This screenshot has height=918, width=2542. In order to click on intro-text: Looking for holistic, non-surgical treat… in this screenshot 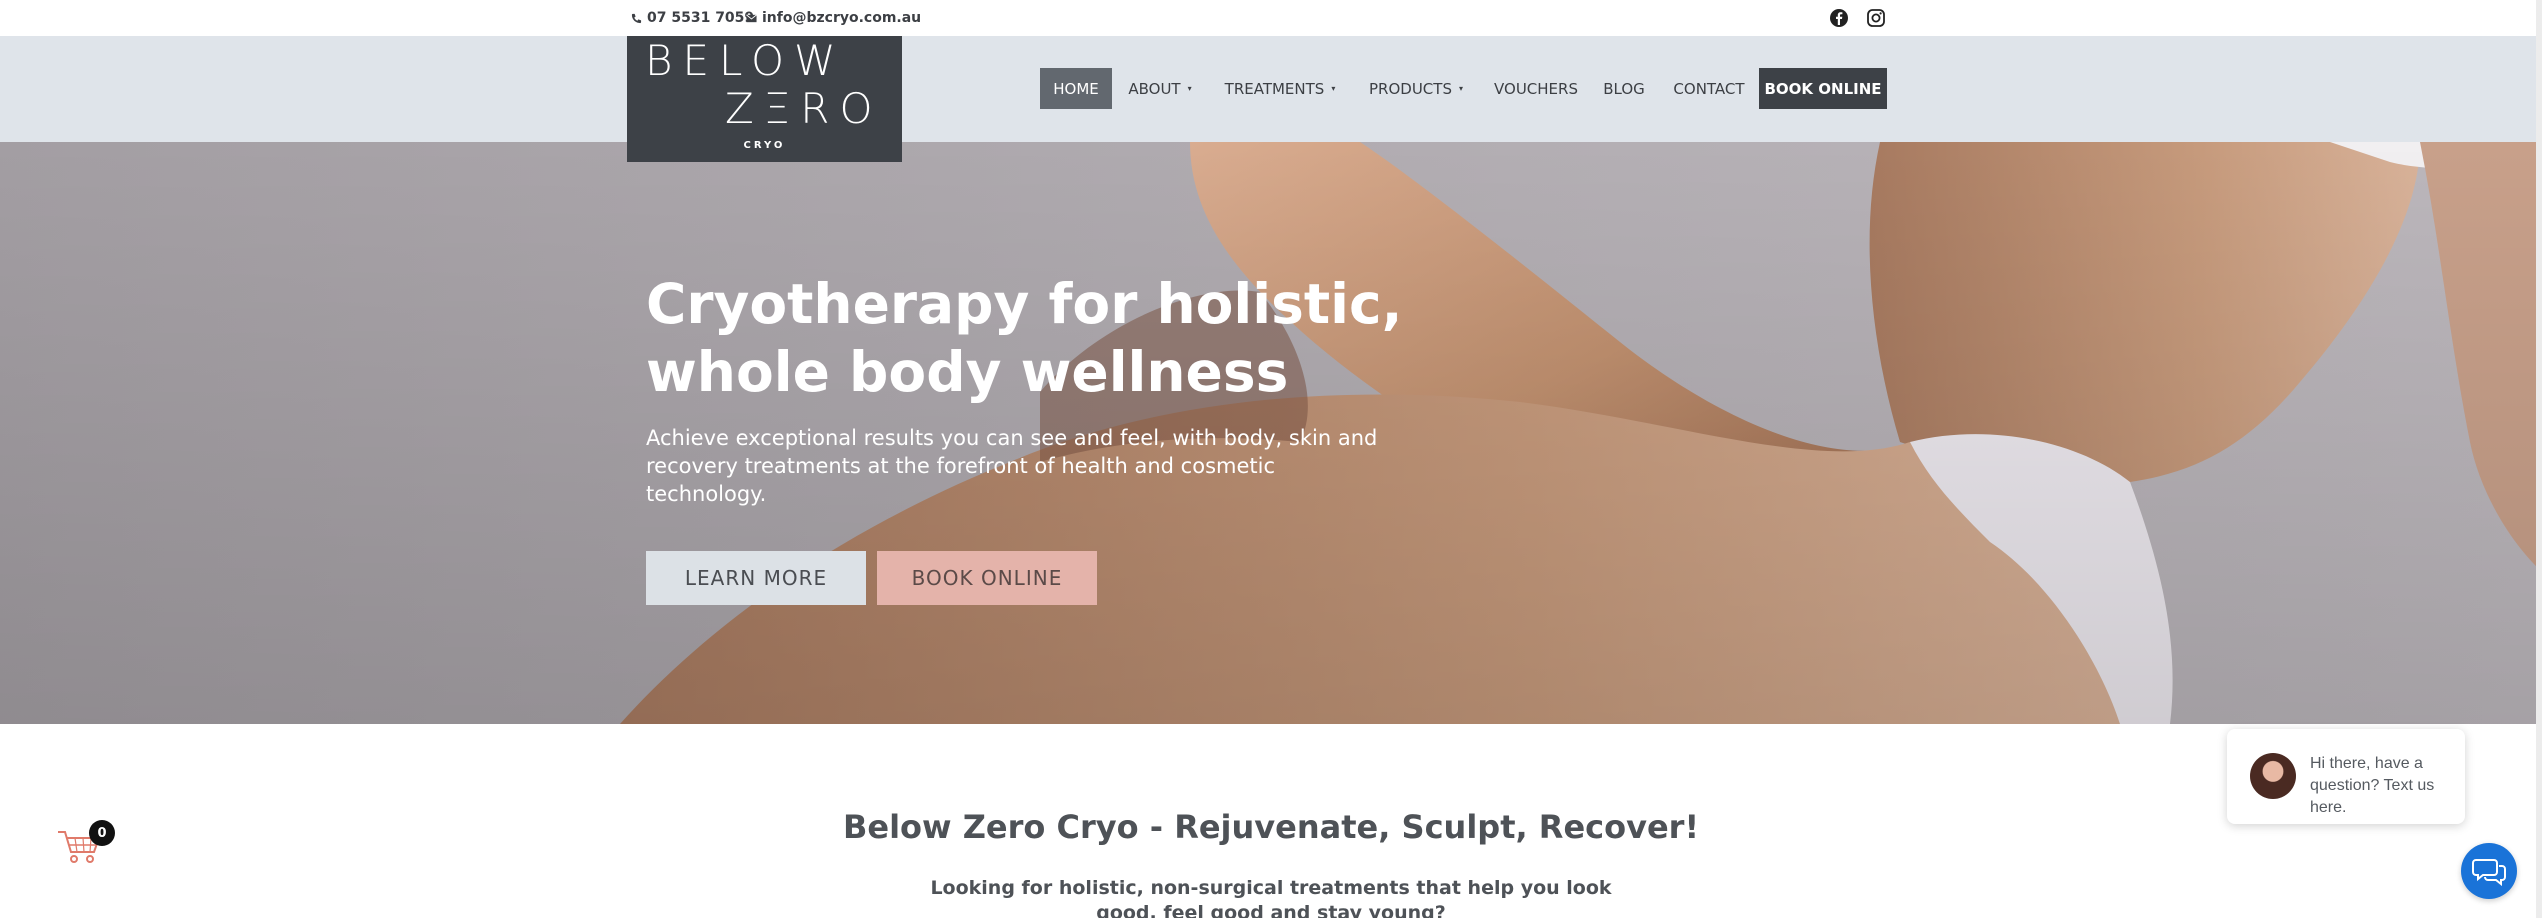, I will do `click(1271, 897)`.